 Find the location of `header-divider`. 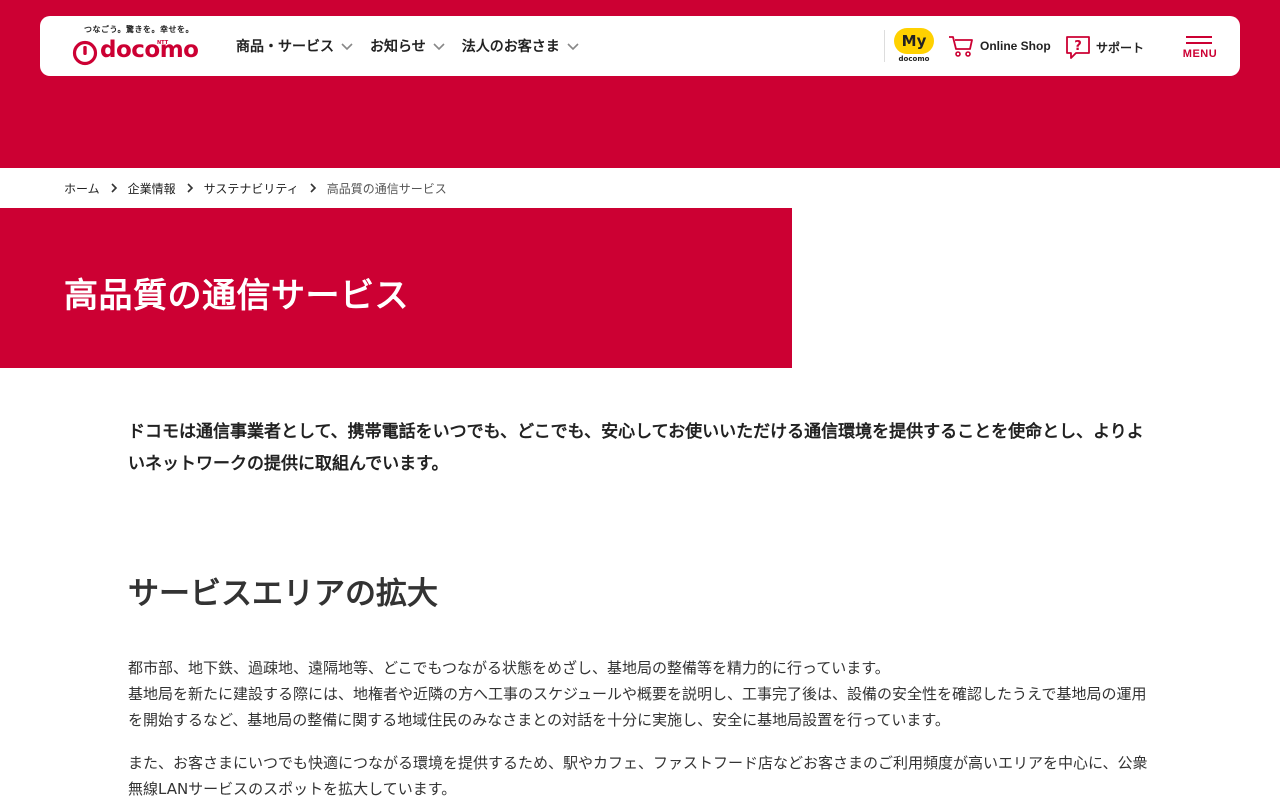

header-divider is located at coordinates (884, 46).